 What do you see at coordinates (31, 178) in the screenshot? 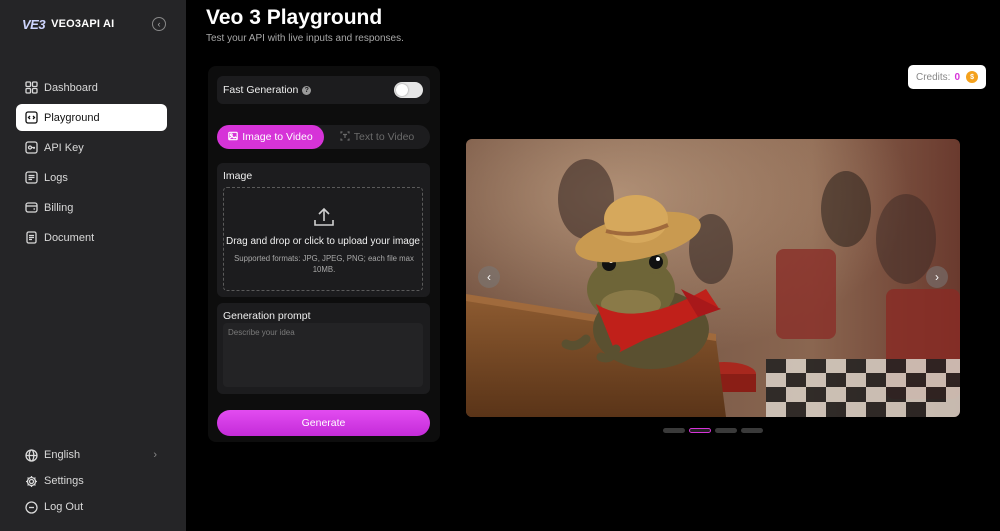
I see `logs-icon` at bounding box center [31, 178].